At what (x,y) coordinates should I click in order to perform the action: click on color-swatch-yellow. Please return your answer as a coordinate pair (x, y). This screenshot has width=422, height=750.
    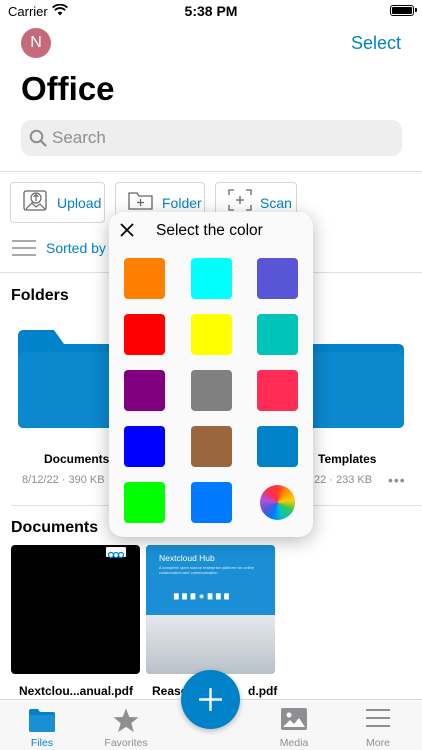
    Looking at the image, I should click on (211, 334).